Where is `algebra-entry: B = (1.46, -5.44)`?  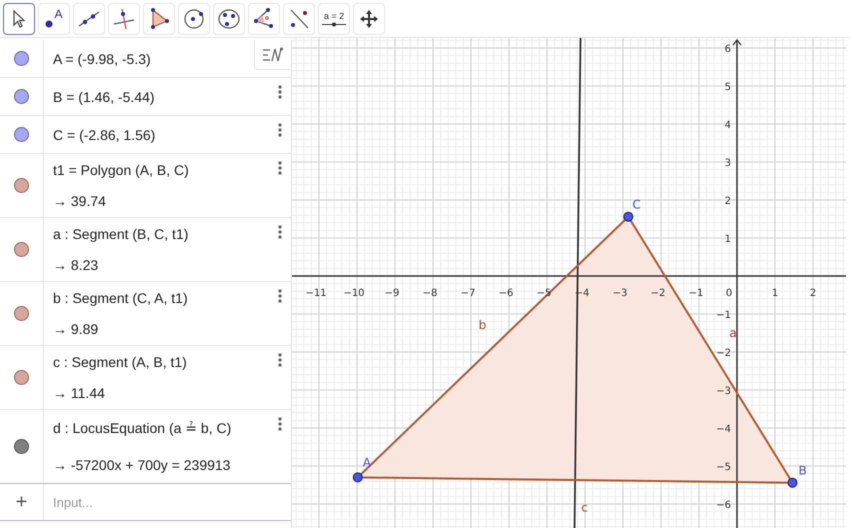 algebra-entry: B = (1.46, -5.44) is located at coordinates (104, 96).